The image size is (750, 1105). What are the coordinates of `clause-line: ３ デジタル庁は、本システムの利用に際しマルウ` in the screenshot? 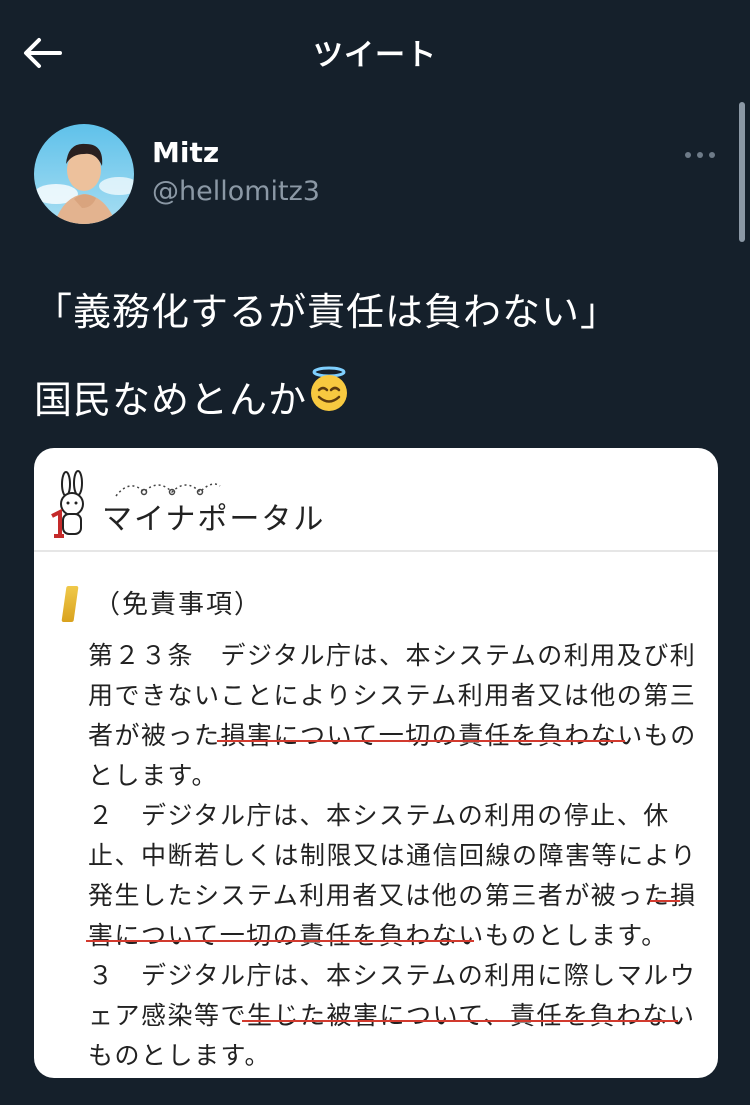 It's located at (392, 975).